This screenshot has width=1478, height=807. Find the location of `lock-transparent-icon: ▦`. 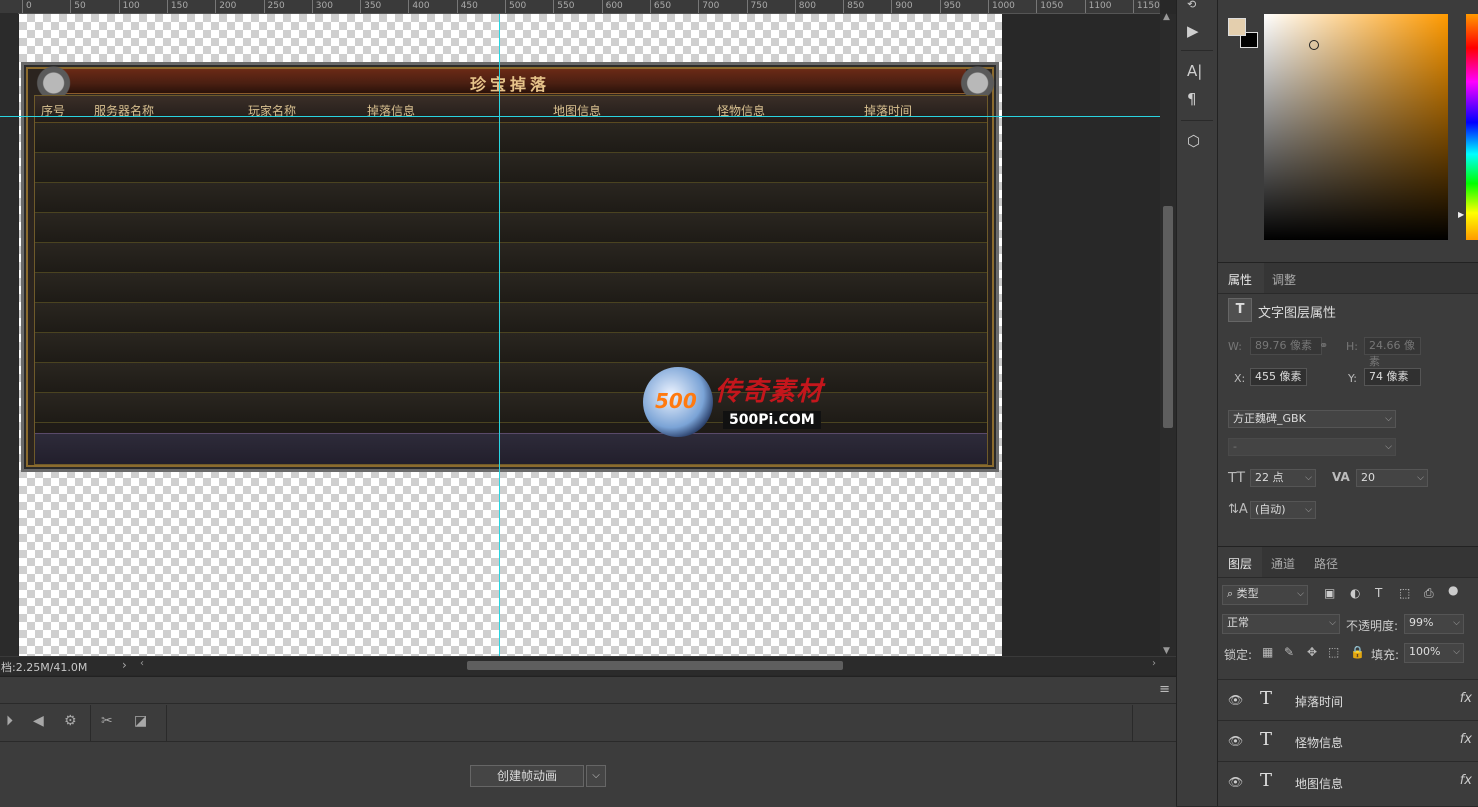

lock-transparent-icon: ▦ is located at coordinates (1267, 652).